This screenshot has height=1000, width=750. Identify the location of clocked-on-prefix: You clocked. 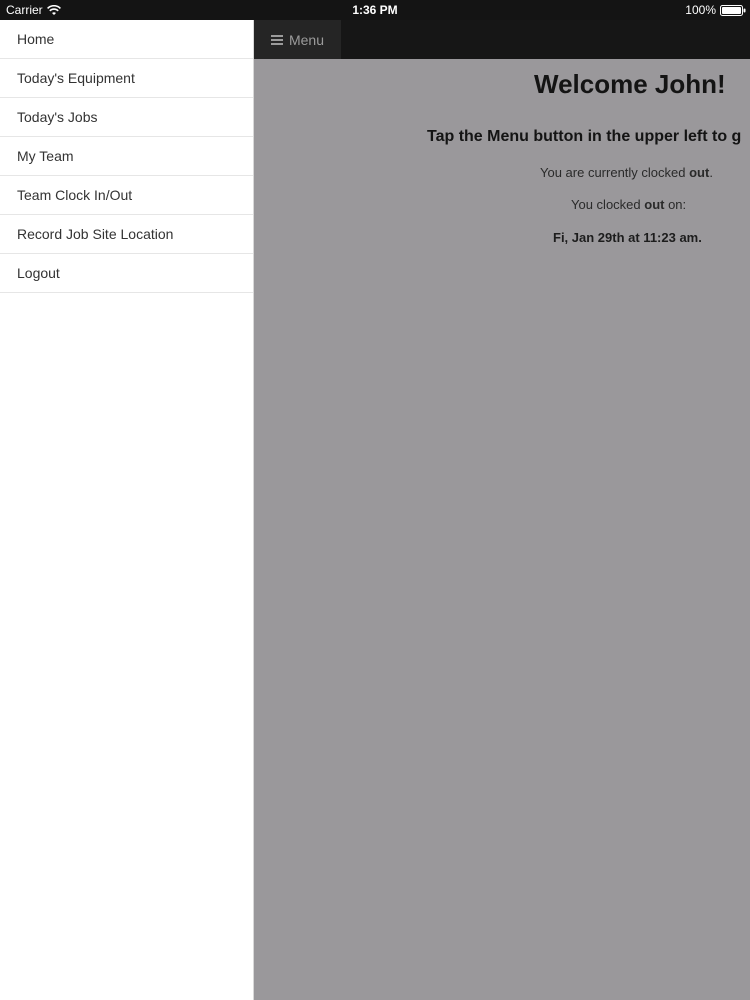
(608, 204).